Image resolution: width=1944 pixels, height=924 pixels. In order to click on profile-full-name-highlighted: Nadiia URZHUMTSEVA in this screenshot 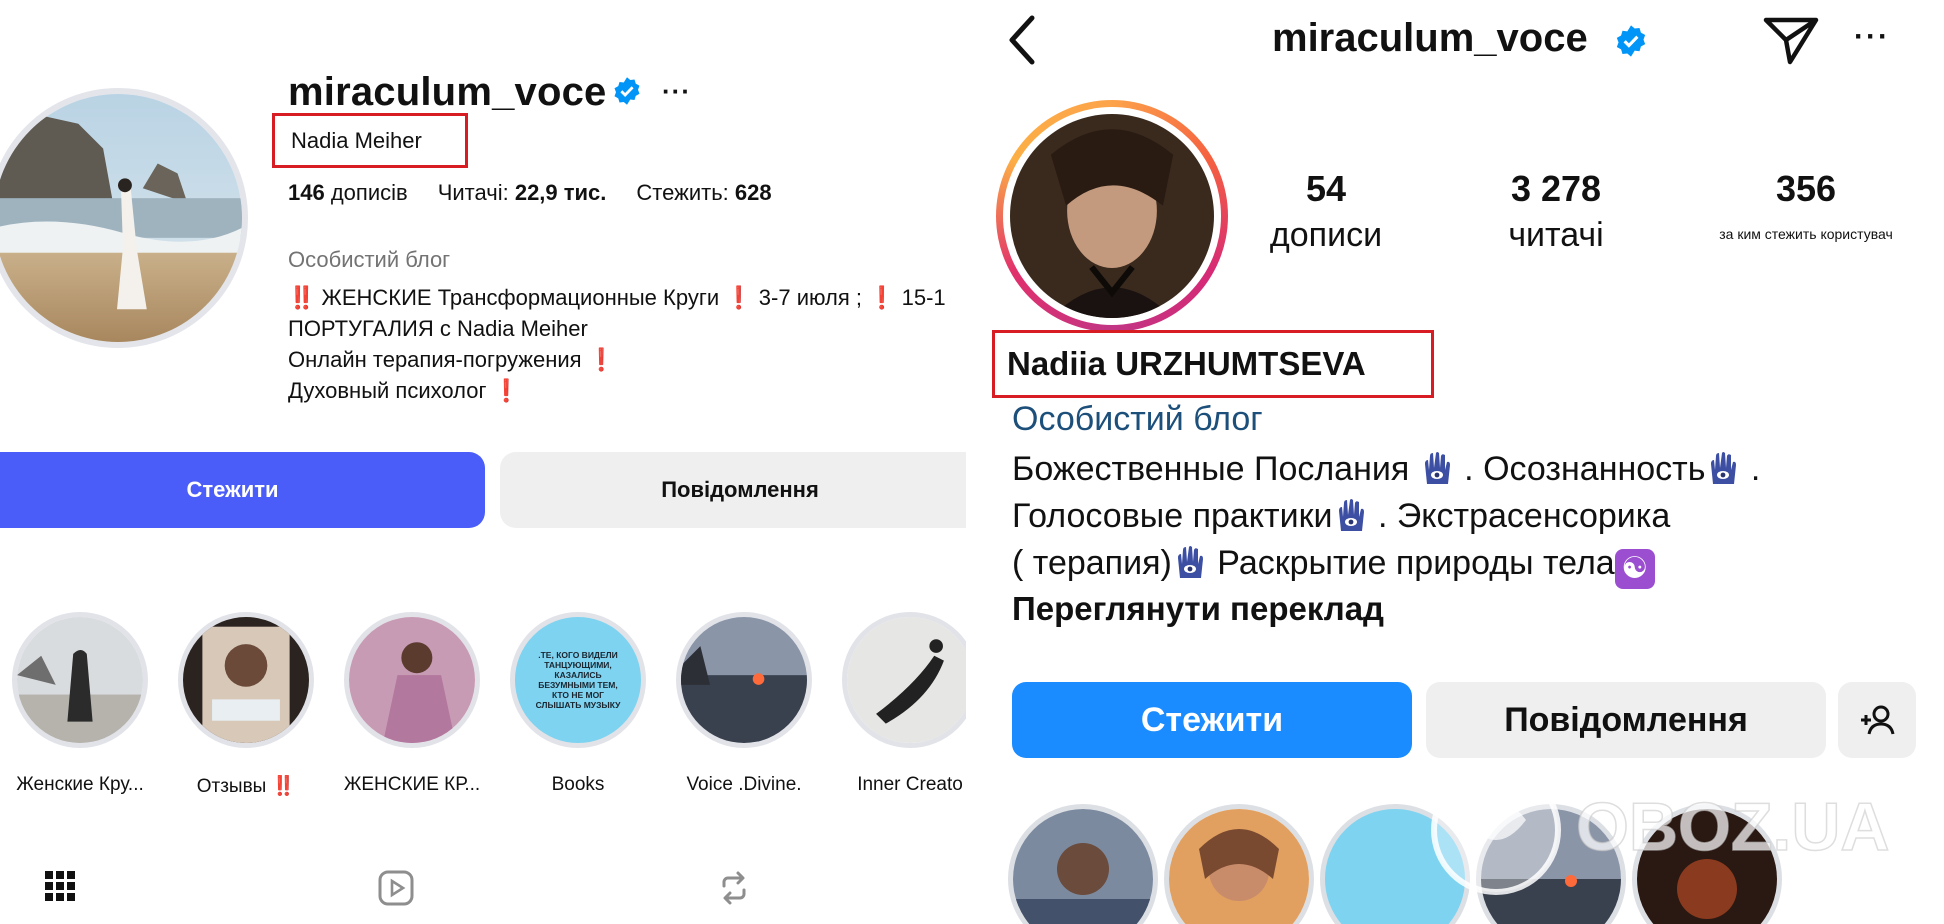, I will do `click(1213, 364)`.